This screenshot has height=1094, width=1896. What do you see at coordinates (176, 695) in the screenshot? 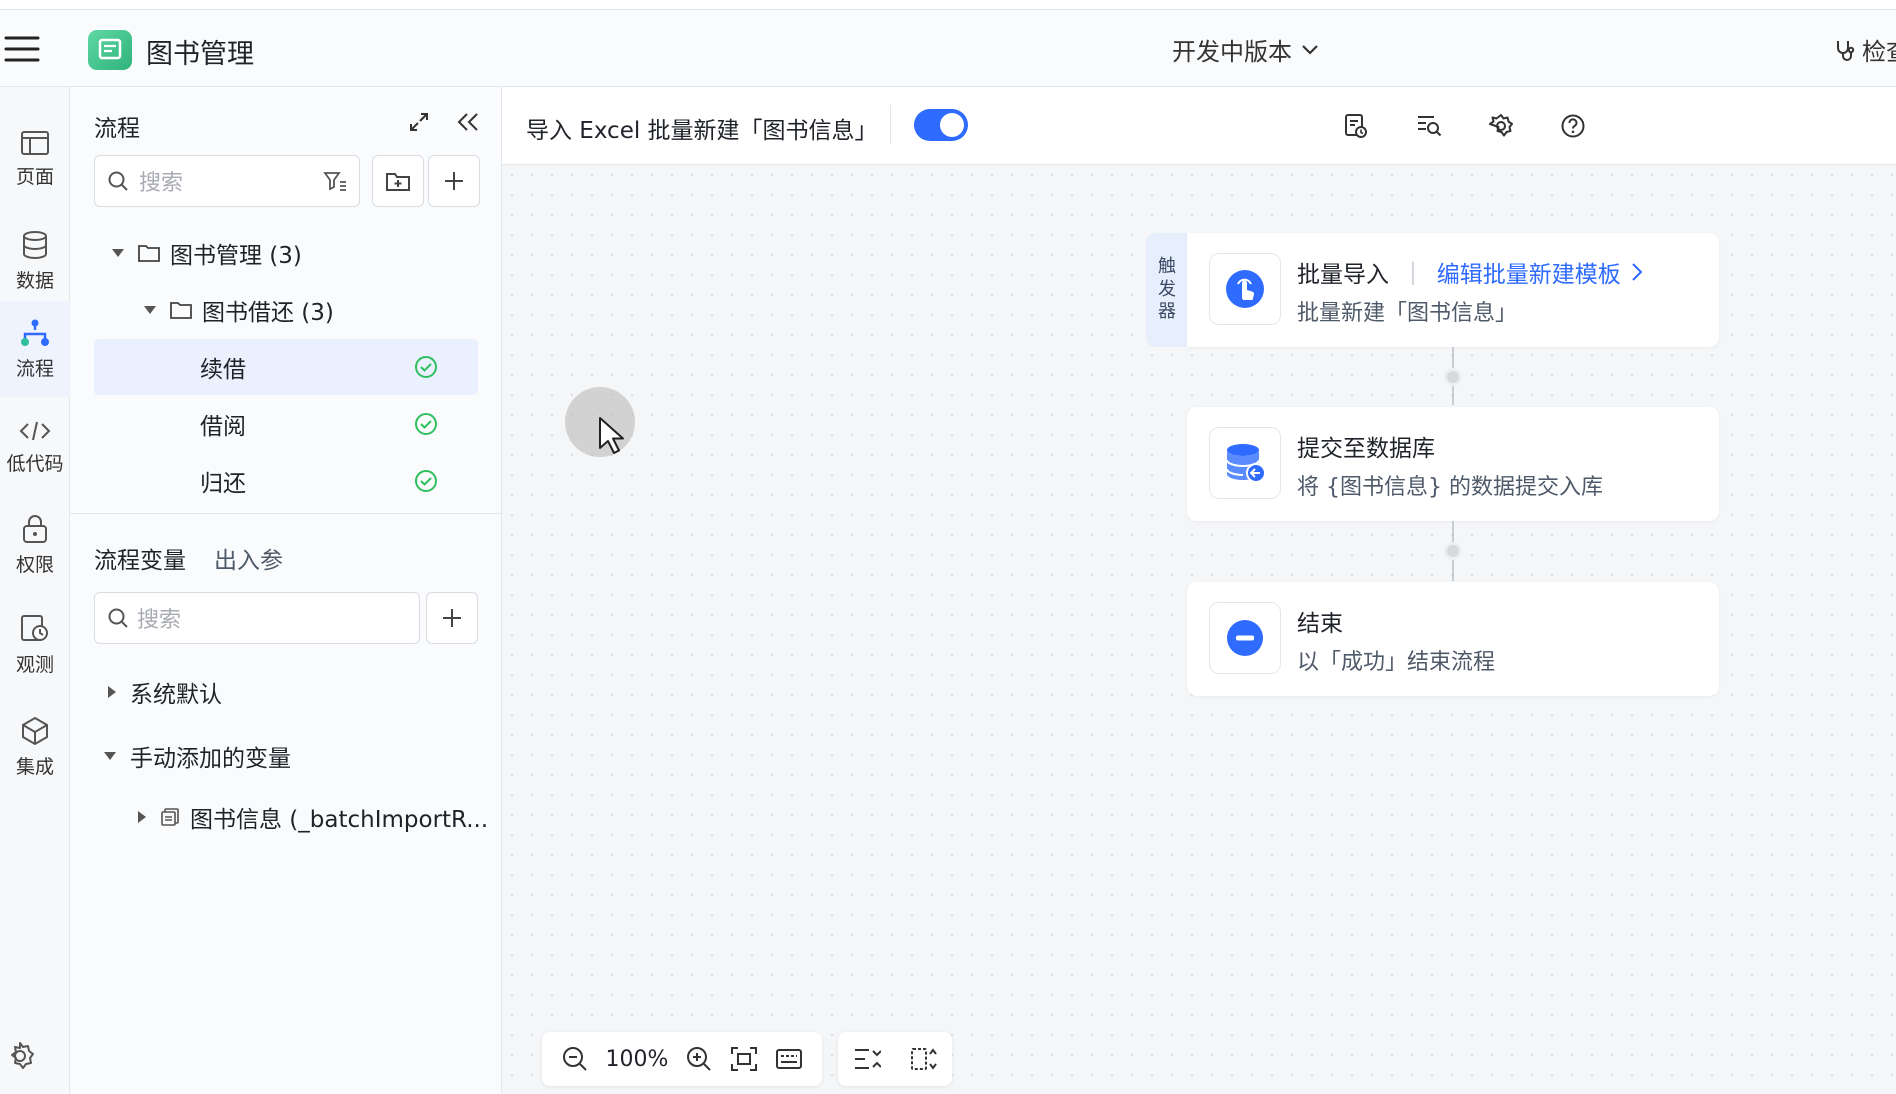
I see `tree-label: 系统默认` at bounding box center [176, 695].